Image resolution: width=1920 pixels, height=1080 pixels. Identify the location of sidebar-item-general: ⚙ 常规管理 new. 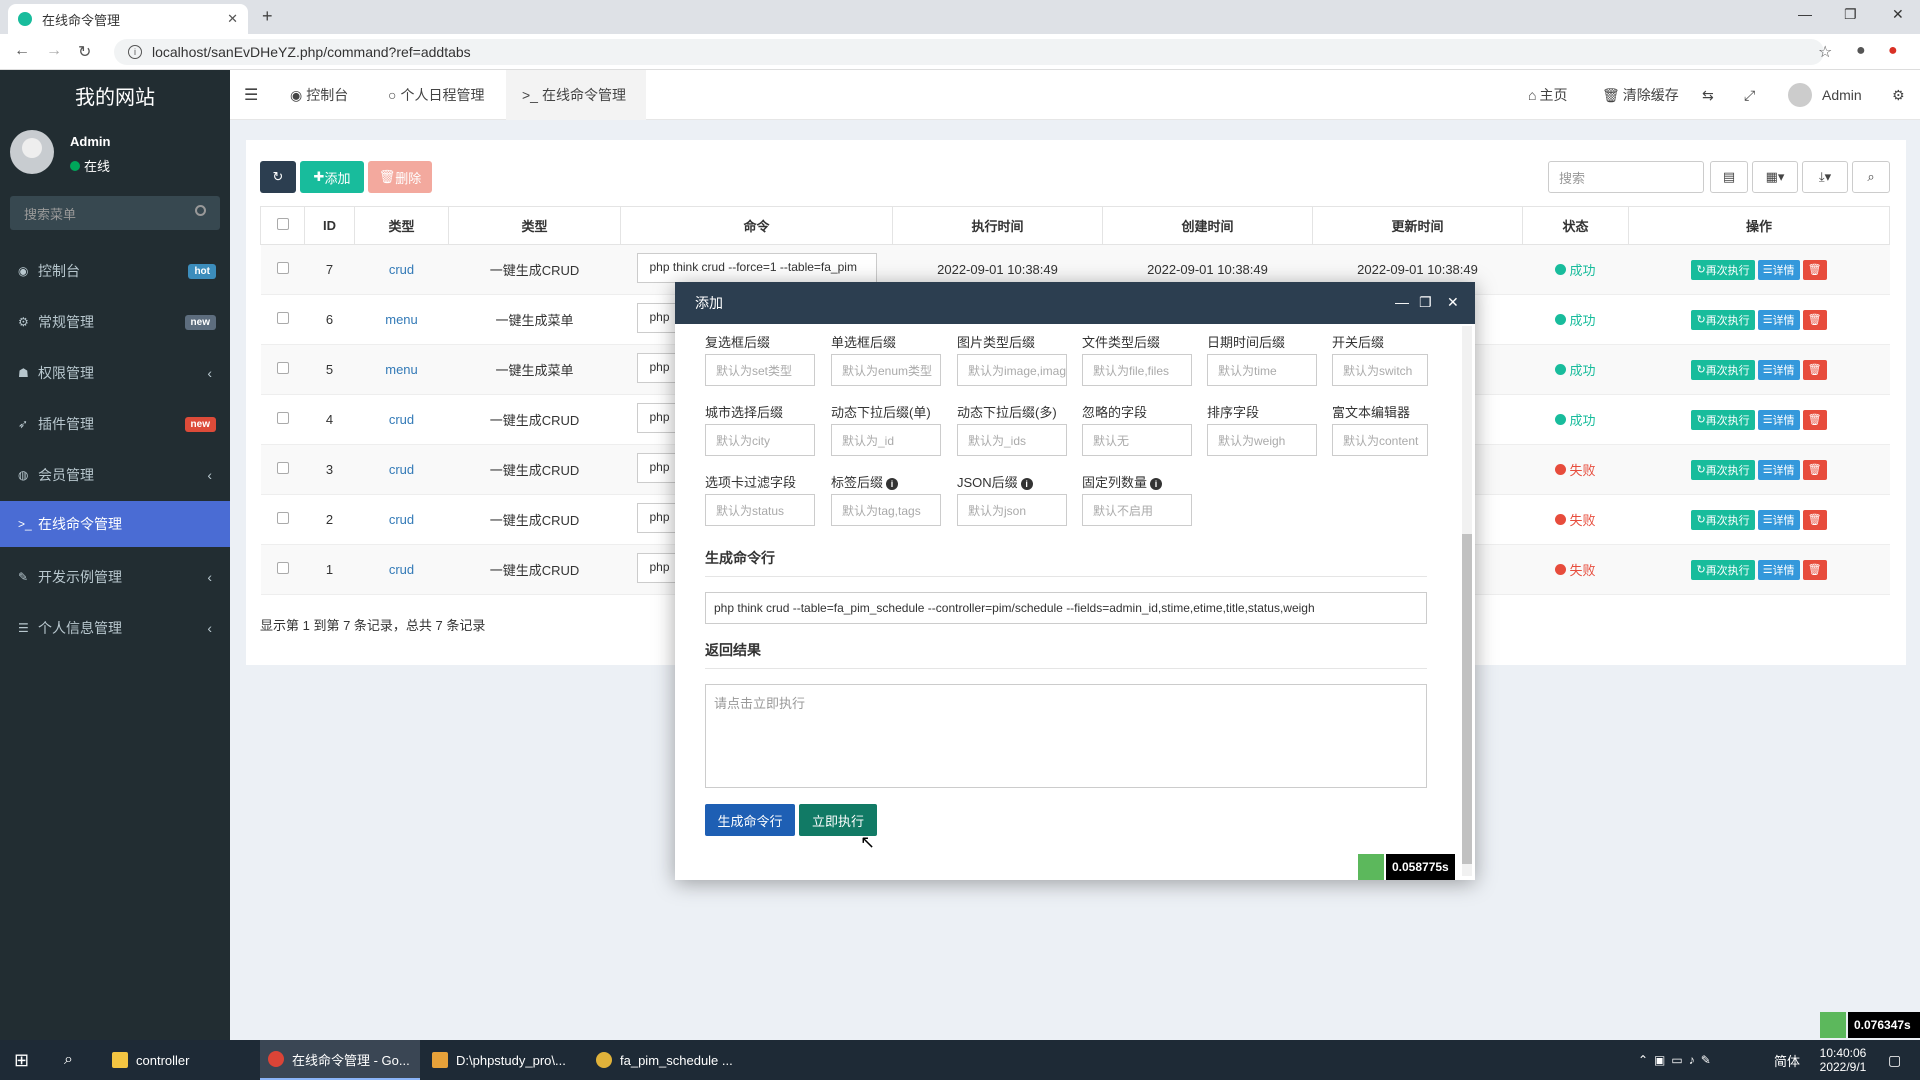
(115, 322).